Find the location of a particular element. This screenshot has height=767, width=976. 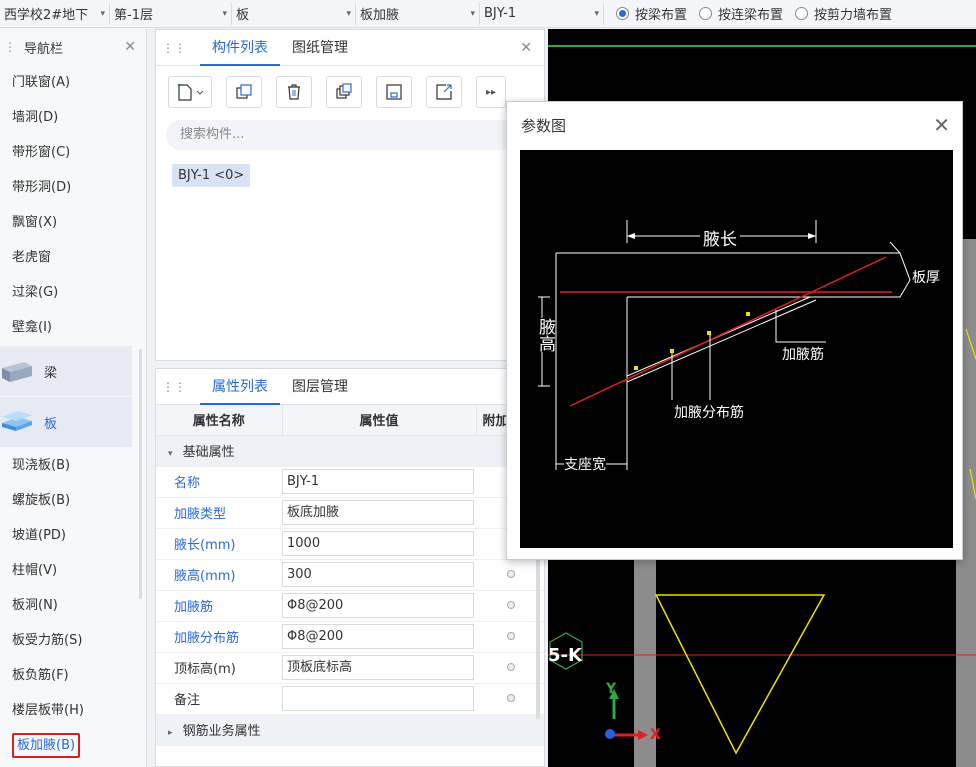

export-component-button is located at coordinates (444, 92).